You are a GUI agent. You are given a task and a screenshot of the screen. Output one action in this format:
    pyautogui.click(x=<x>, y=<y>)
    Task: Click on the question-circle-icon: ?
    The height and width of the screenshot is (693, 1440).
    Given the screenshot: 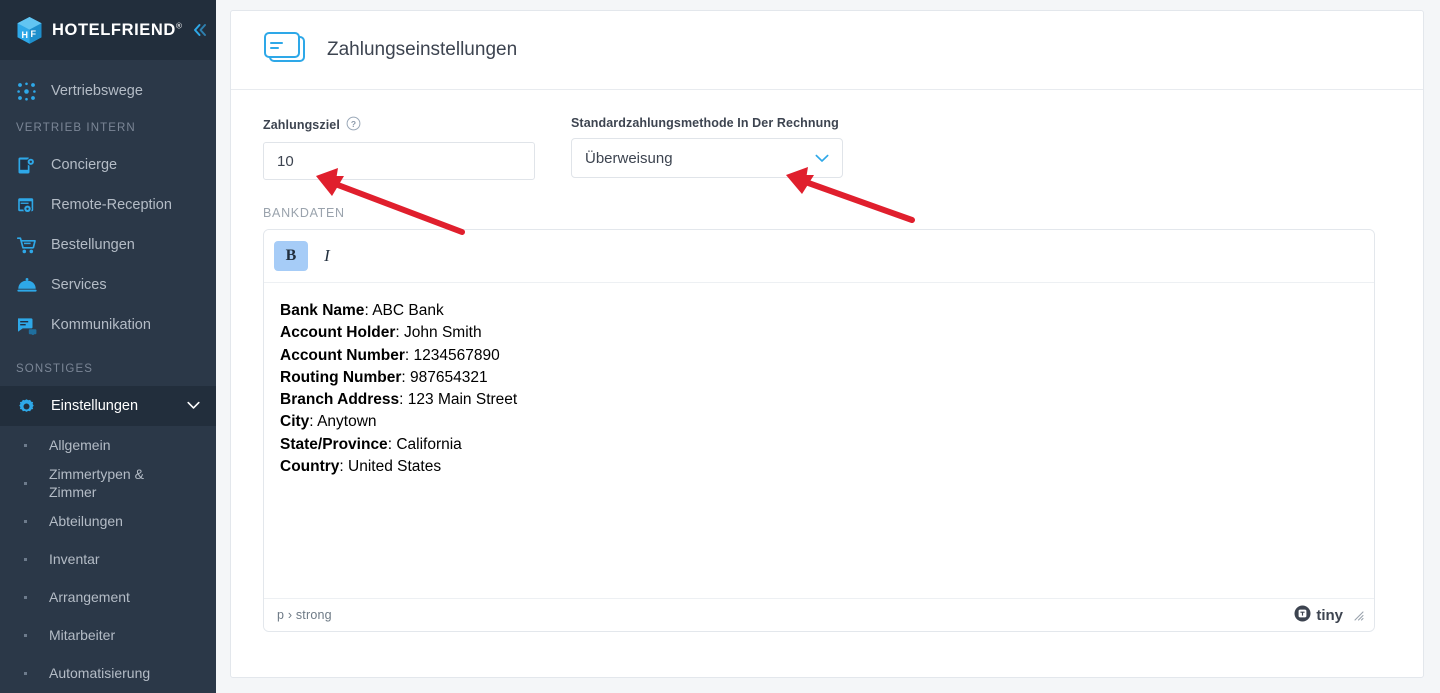 What is the action you would take?
    pyautogui.click(x=353, y=125)
    